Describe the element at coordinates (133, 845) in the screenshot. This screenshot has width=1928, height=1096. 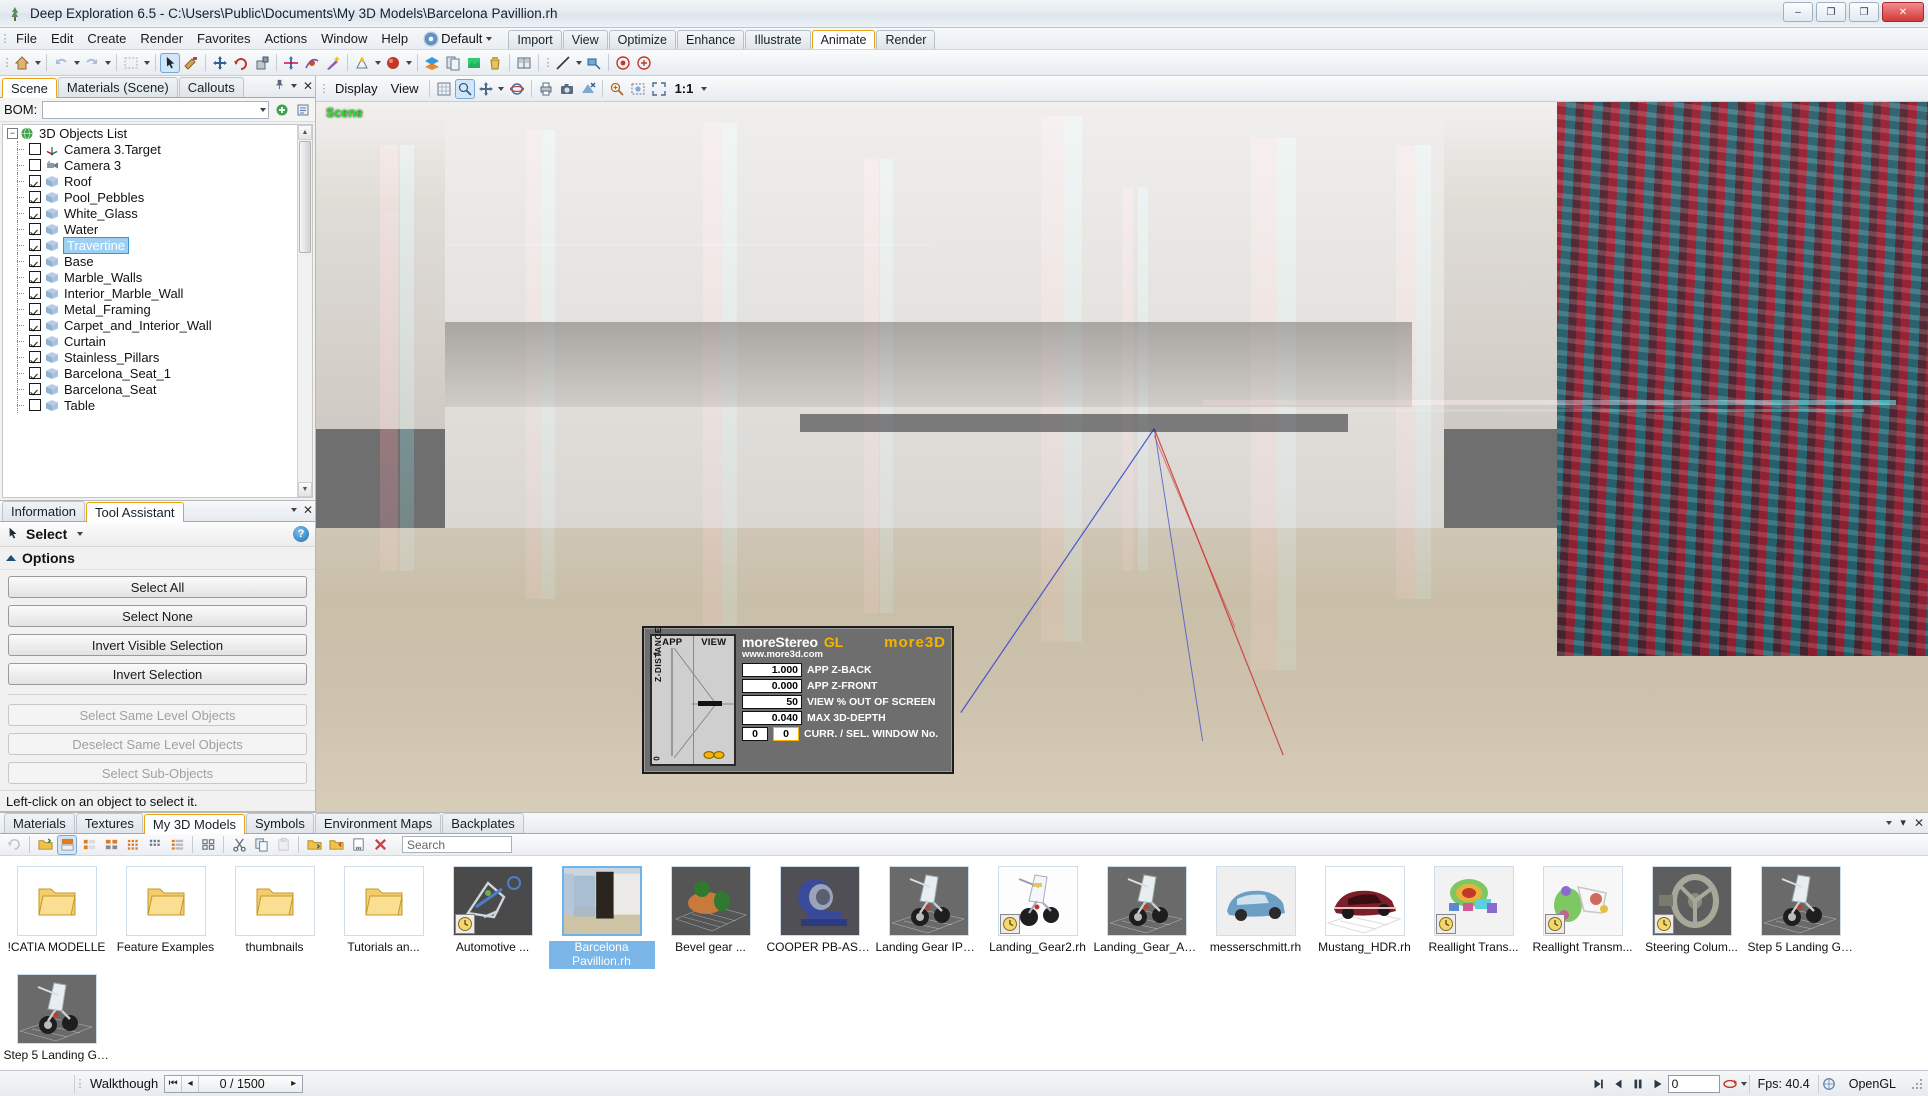
I see `view-small-grid-icon` at that location.